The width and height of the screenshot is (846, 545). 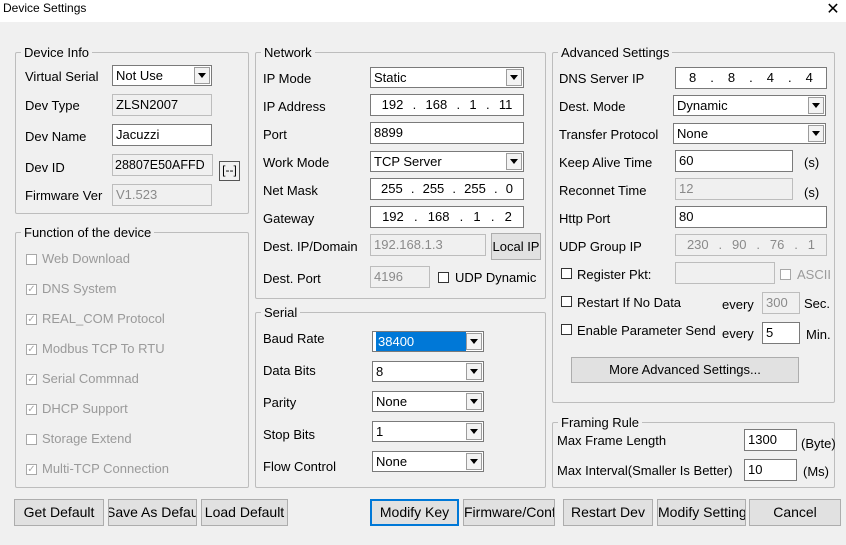 What do you see at coordinates (447, 217) in the screenshot?
I see `gateway-input: 192. 168. 1. 2` at bounding box center [447, 217].